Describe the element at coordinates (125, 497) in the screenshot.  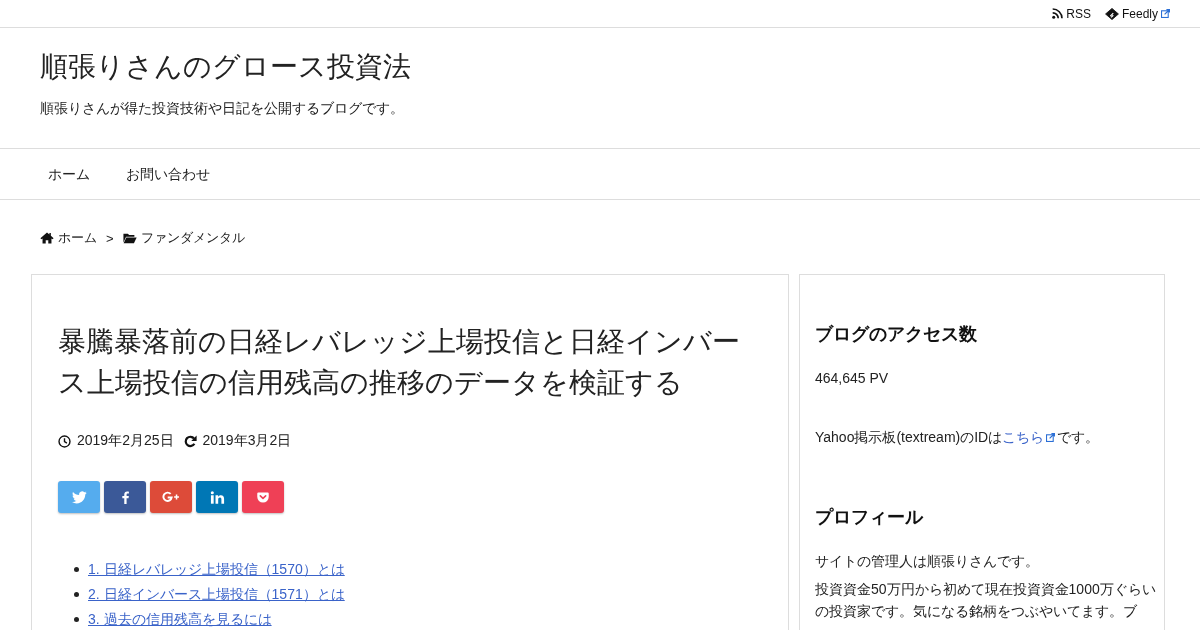
I see `facebook-share-button` at that location.